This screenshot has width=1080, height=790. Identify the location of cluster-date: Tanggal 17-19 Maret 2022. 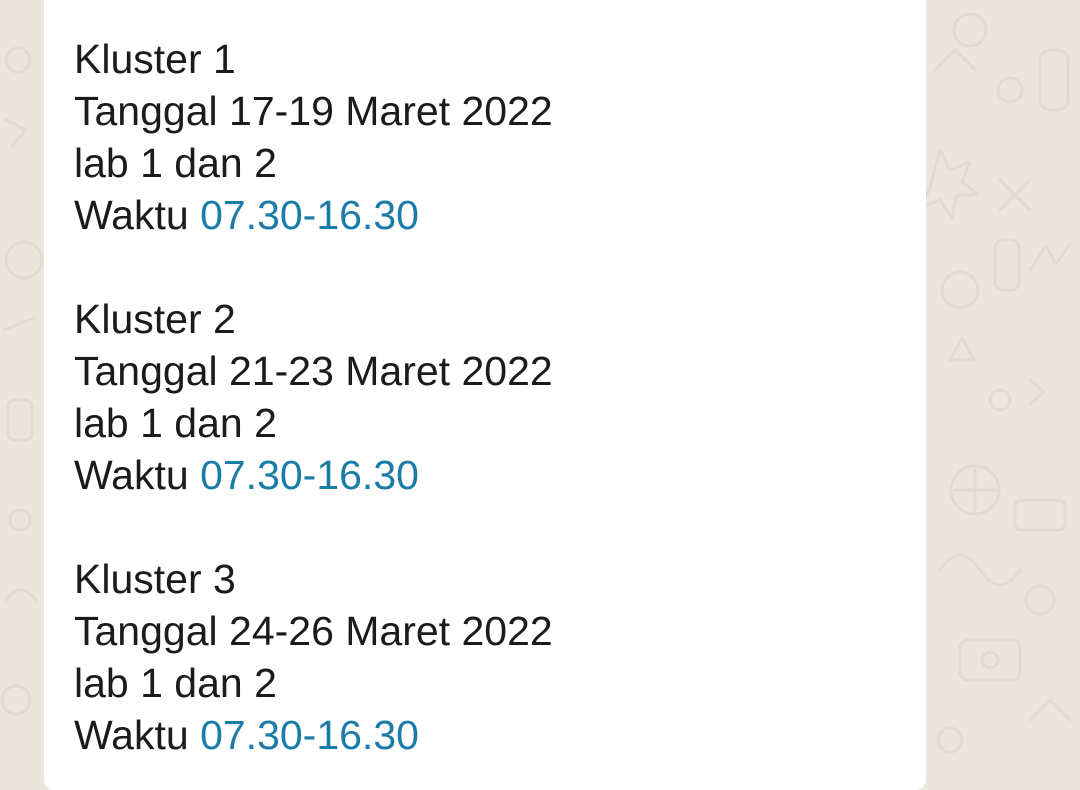
(313, 111).